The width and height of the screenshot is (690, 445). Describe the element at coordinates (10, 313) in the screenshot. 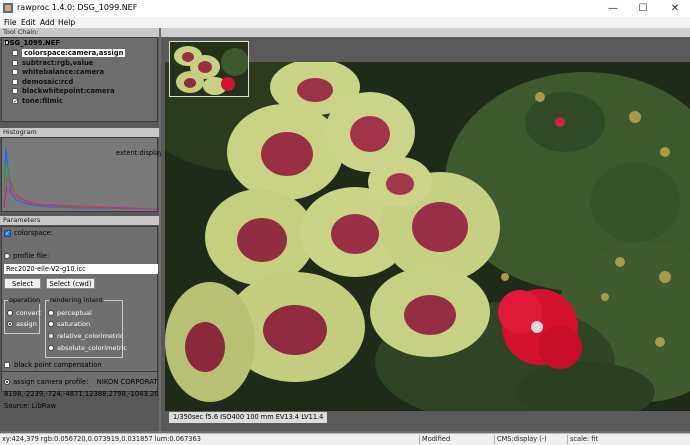

I see `convert-radio` at that location.